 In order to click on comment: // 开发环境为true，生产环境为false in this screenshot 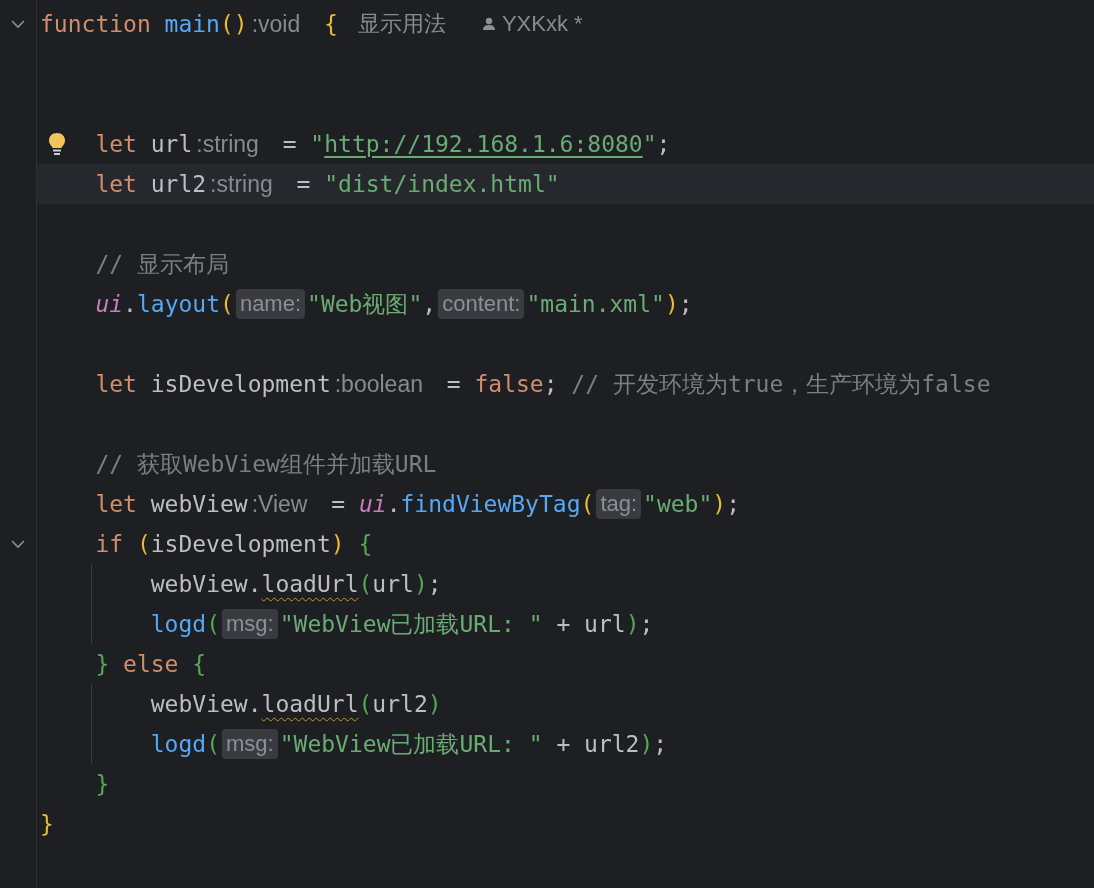, I will do `click(781, 384)`.